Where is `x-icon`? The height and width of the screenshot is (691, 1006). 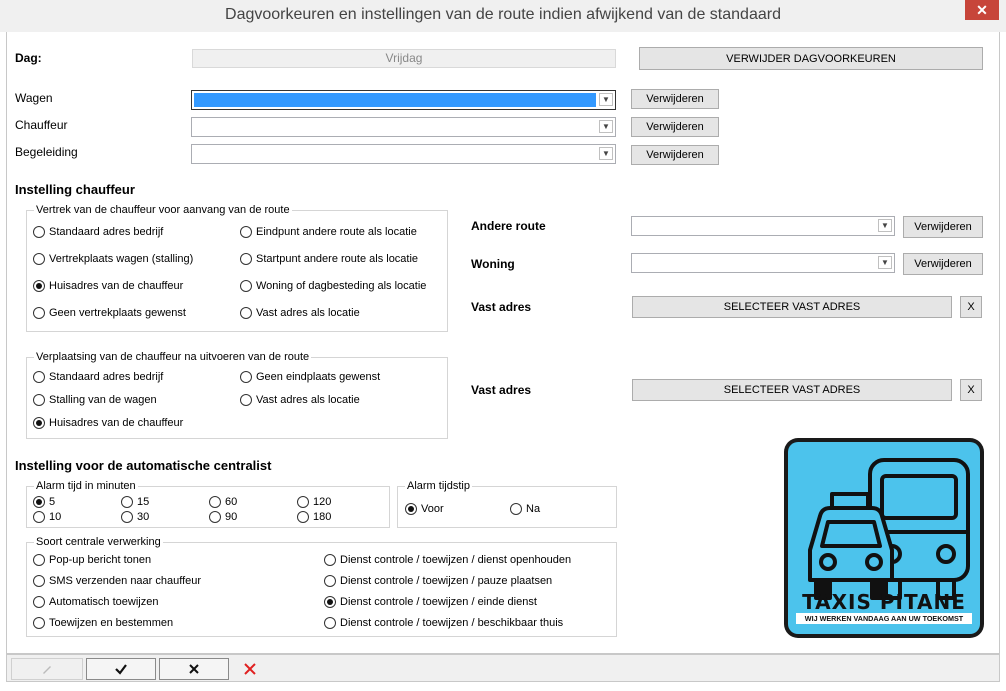
x-icon is located at coordinates (194, 669).